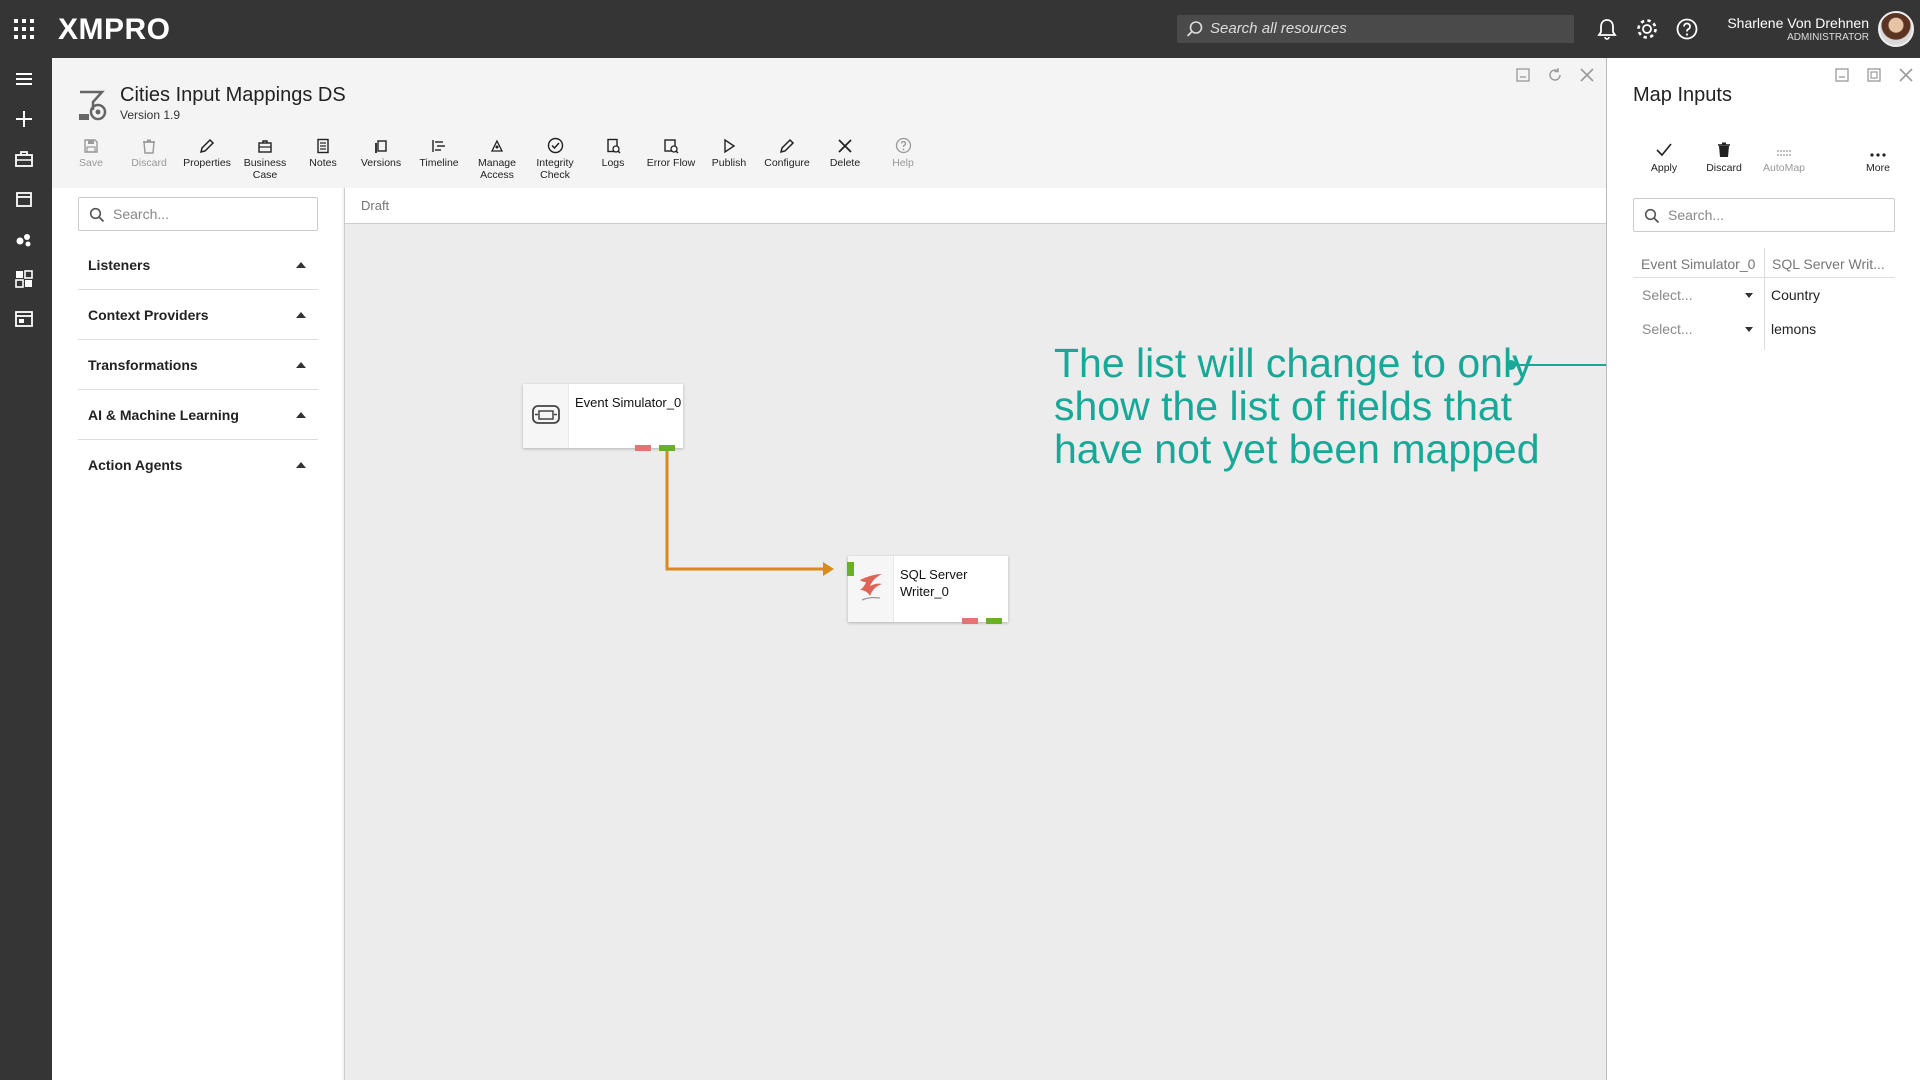  What do you see at coordinates (24, 79) in the screenshot?
I see `hamburger-menu-icon` at bounding box center [24, 79].